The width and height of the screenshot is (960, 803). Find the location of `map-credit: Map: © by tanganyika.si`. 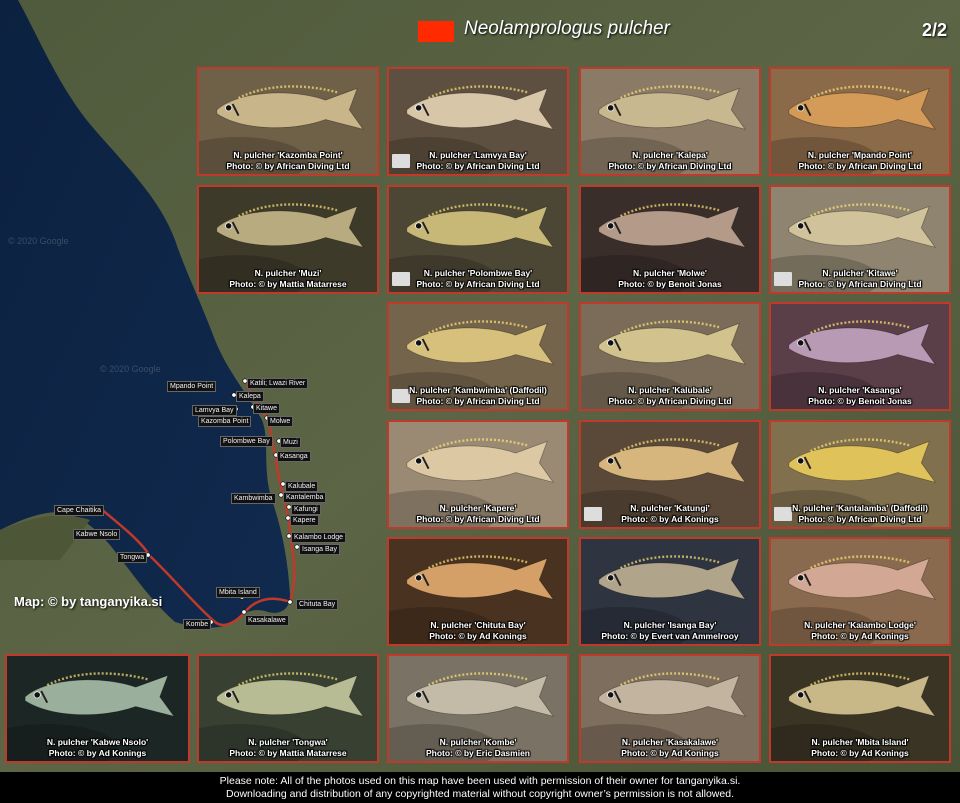

map-credit: Map: © by tanganyika.si is located at coordinates (88, 601).